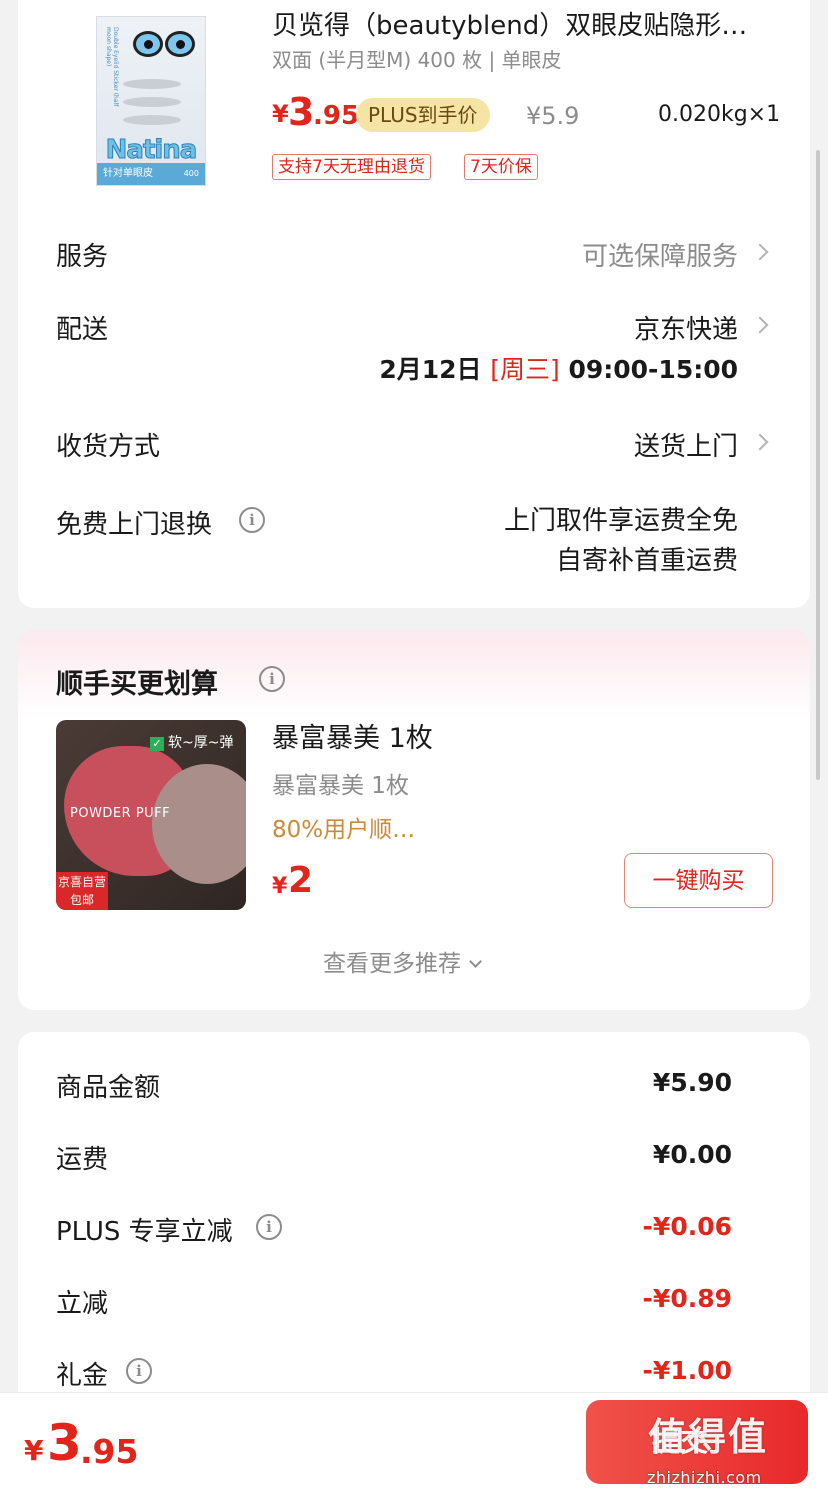 The height and width of the screenshot is (1497, 828). I want to click on service-label: 服务, so click(82, 257).